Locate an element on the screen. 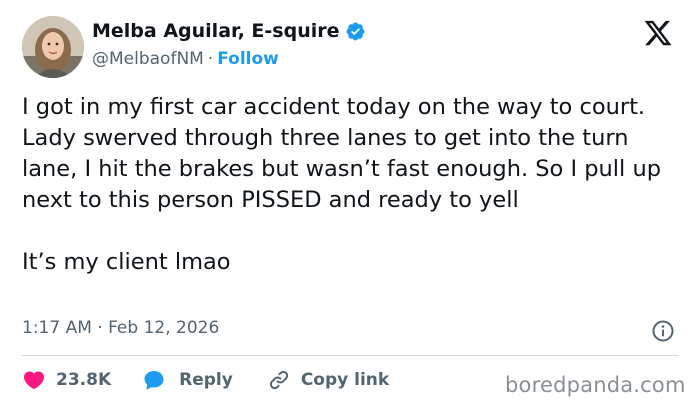 This screenshot has width=700, height=410. action-bar: 23.8K Reply Copy link is located at coordinates (205, 380).